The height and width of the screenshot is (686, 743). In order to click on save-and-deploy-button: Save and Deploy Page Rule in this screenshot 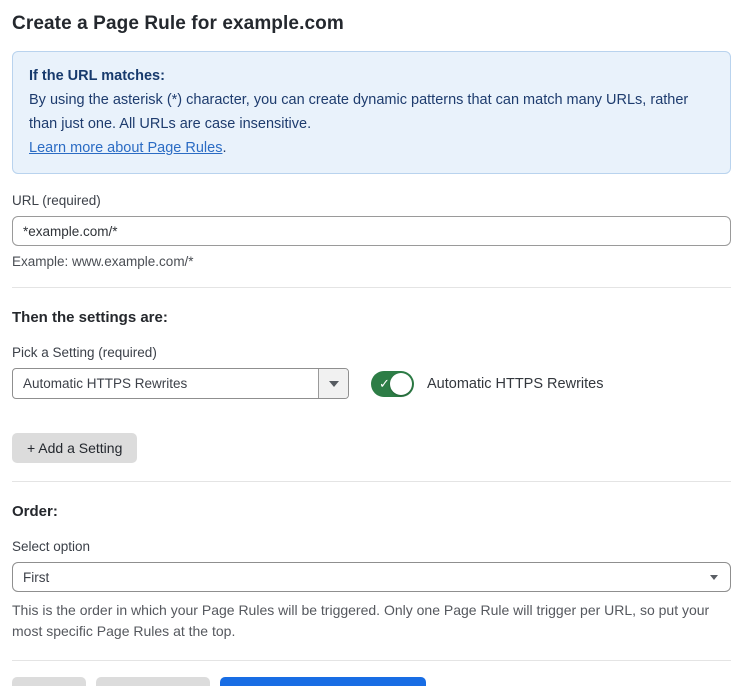, I will do `click(323, 681)`.